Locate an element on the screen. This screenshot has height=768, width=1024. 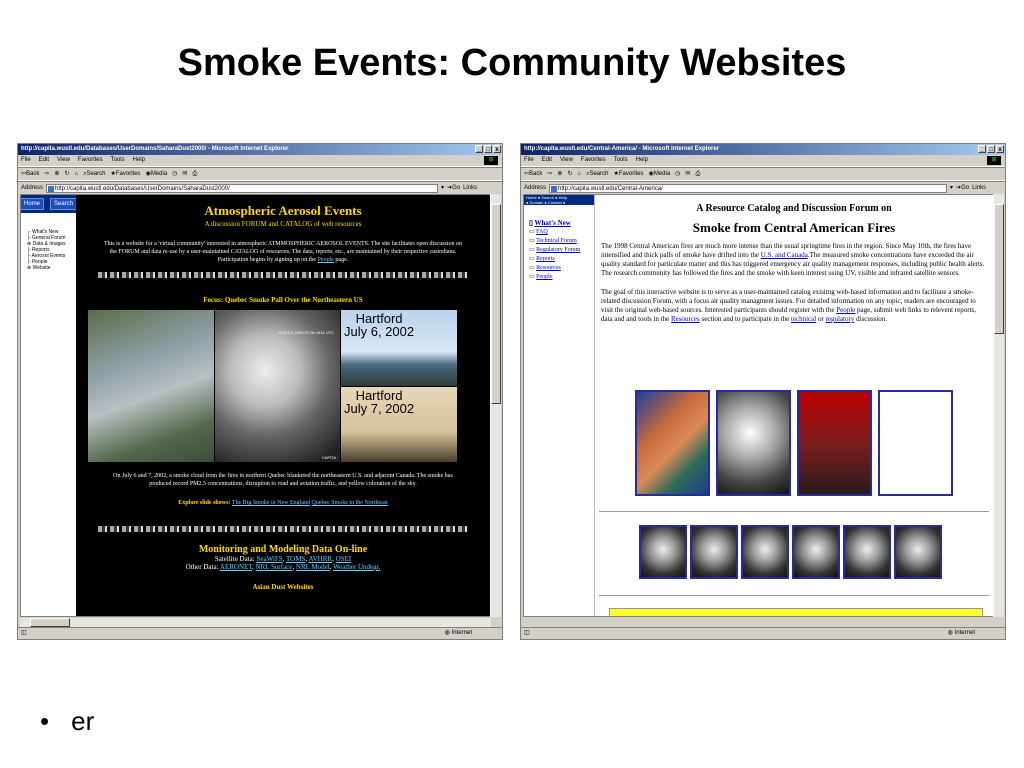
slideshow-link-northeast: Quebec Smoke in the Northeast is located at coordinates (349, 503).